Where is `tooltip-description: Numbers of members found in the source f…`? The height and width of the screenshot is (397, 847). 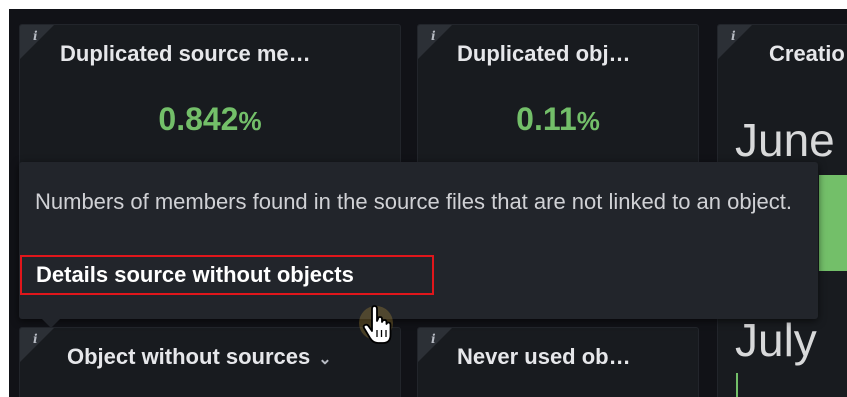
tooltip-description: Numbers of members found in the source f… is located at coordinates (413, 201).